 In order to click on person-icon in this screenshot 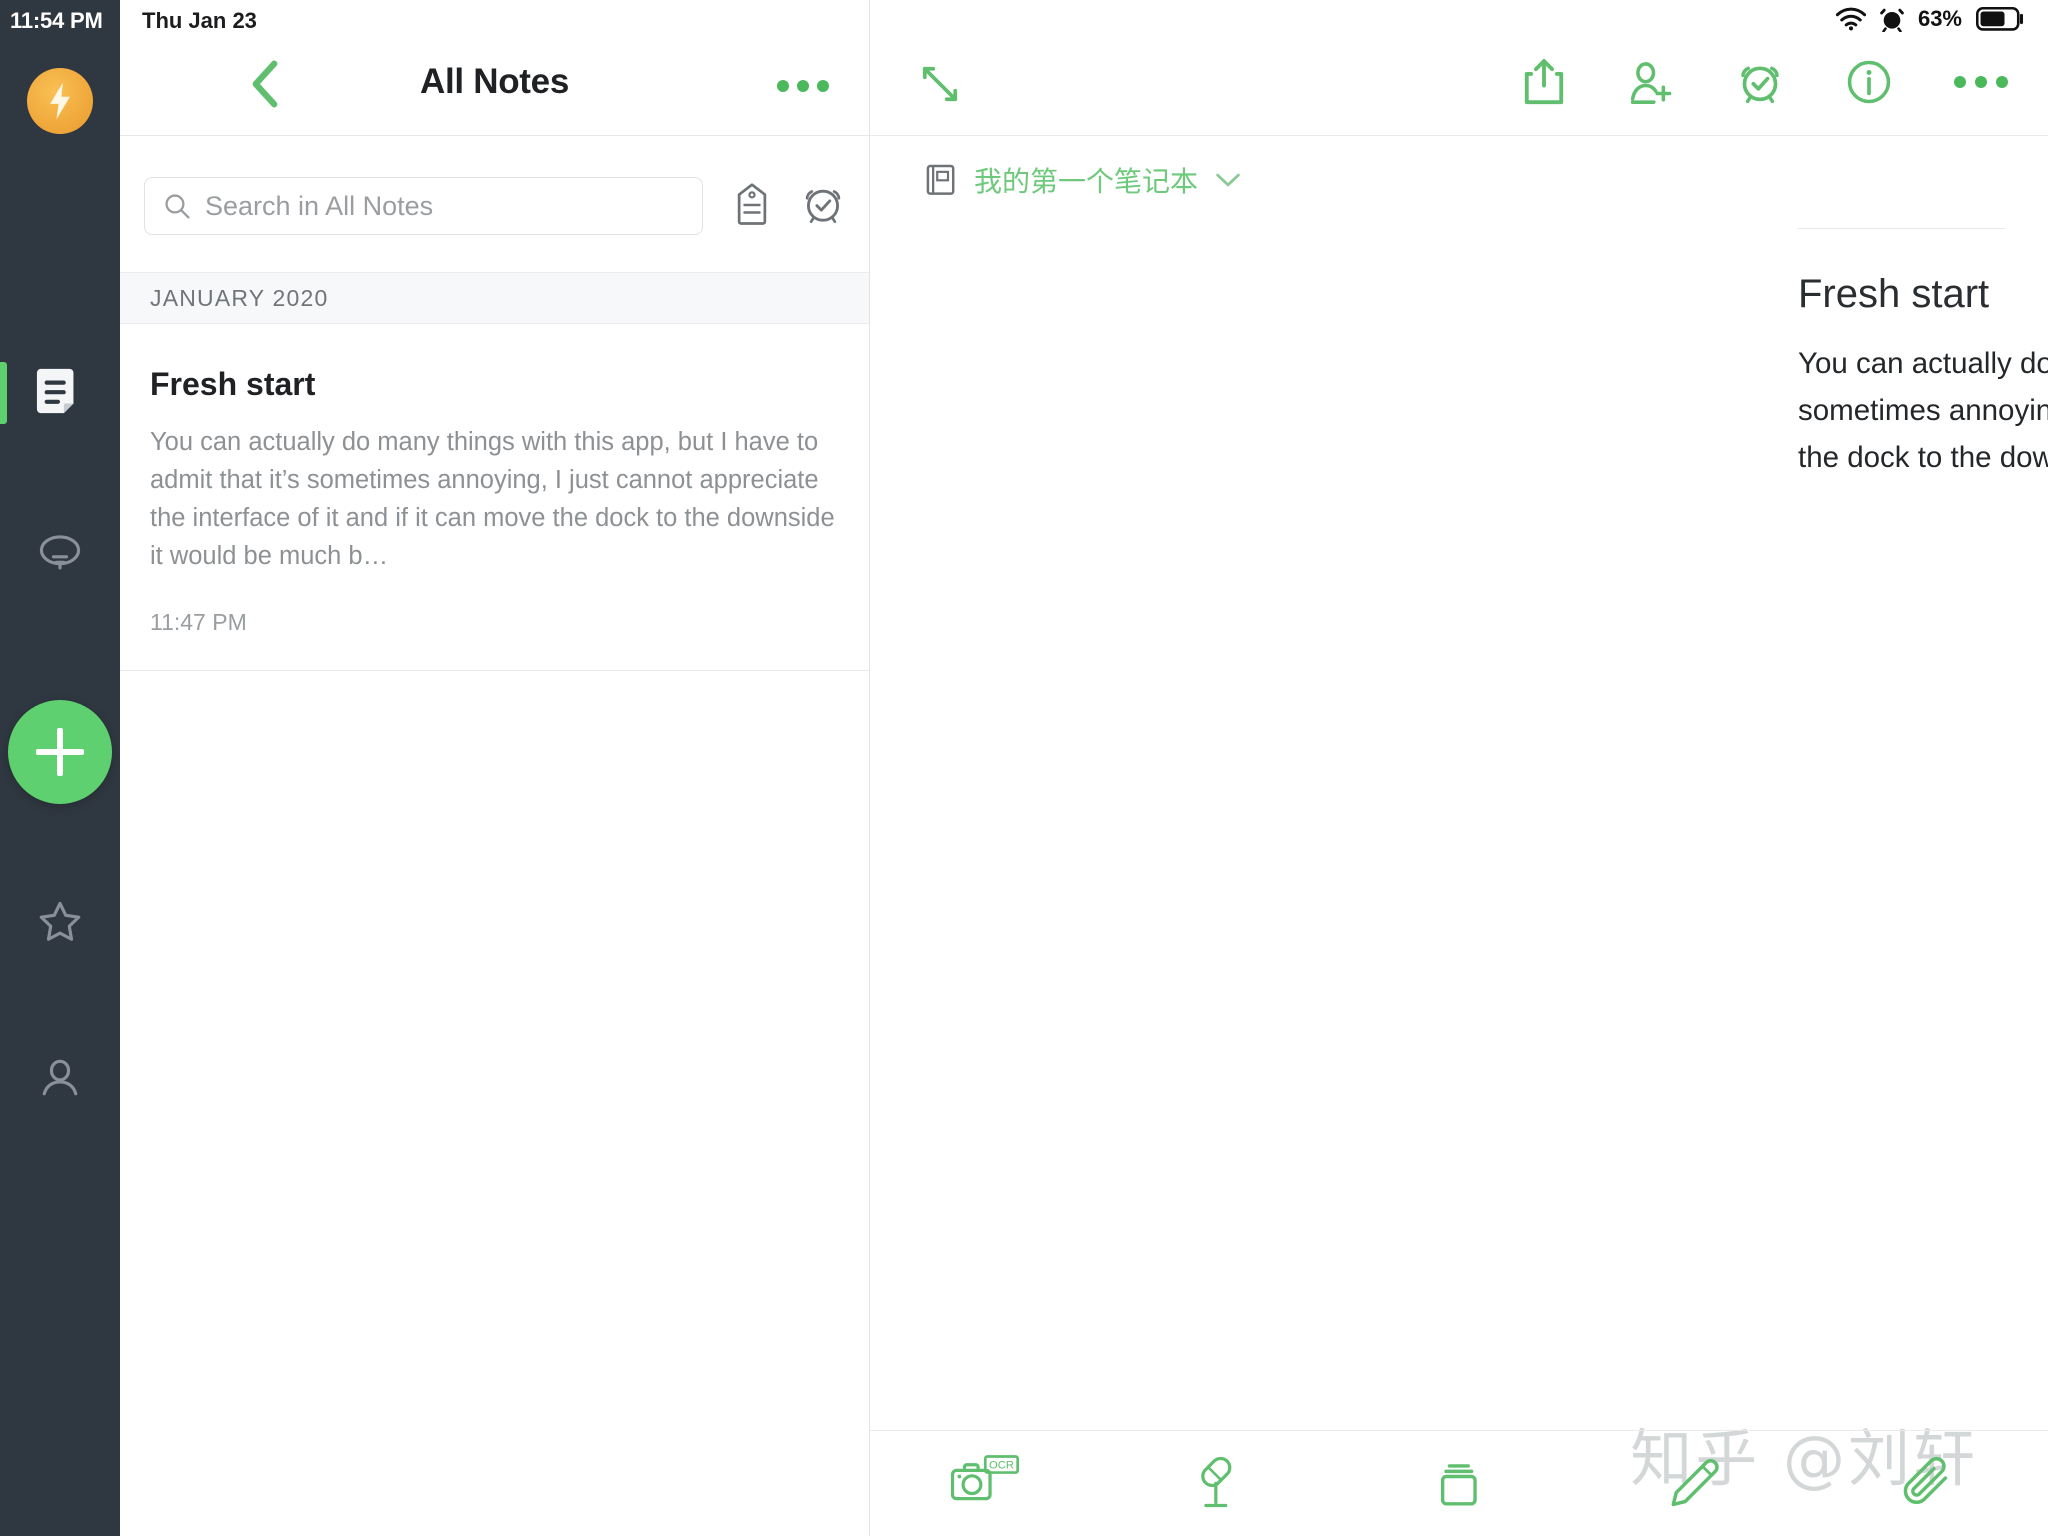, I will do `click(60, 1077)`.